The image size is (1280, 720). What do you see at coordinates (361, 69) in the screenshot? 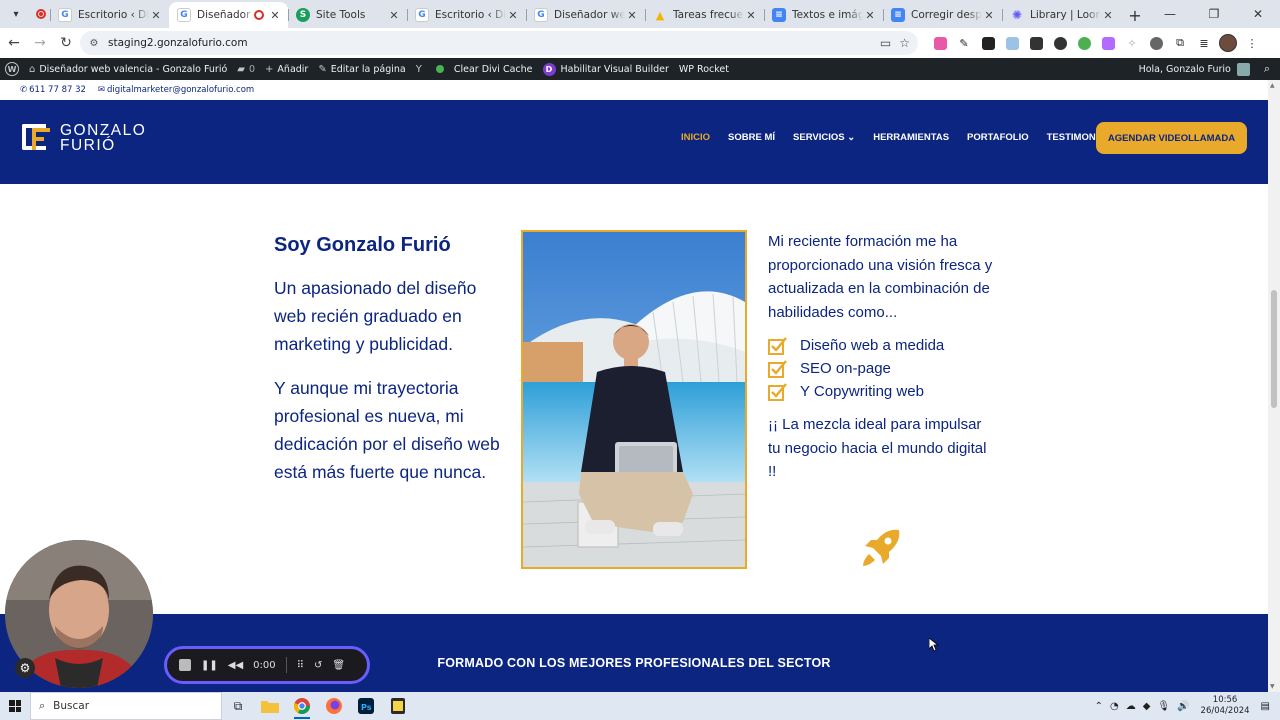
I see `edit-page-link: ✎ Editar la página` at bounding box center [361, 69].